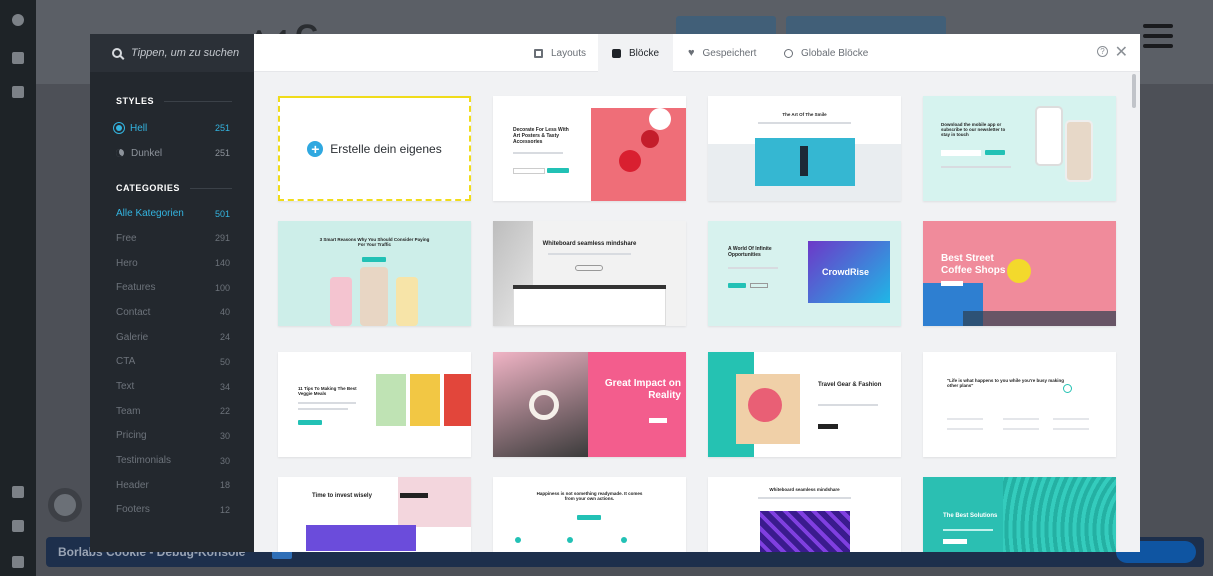 The width and height of the screenshot is (1213, 576). Describe the element at coordinates (1102, 51) in the screenshot. I see `help-icon: ?` at that location.